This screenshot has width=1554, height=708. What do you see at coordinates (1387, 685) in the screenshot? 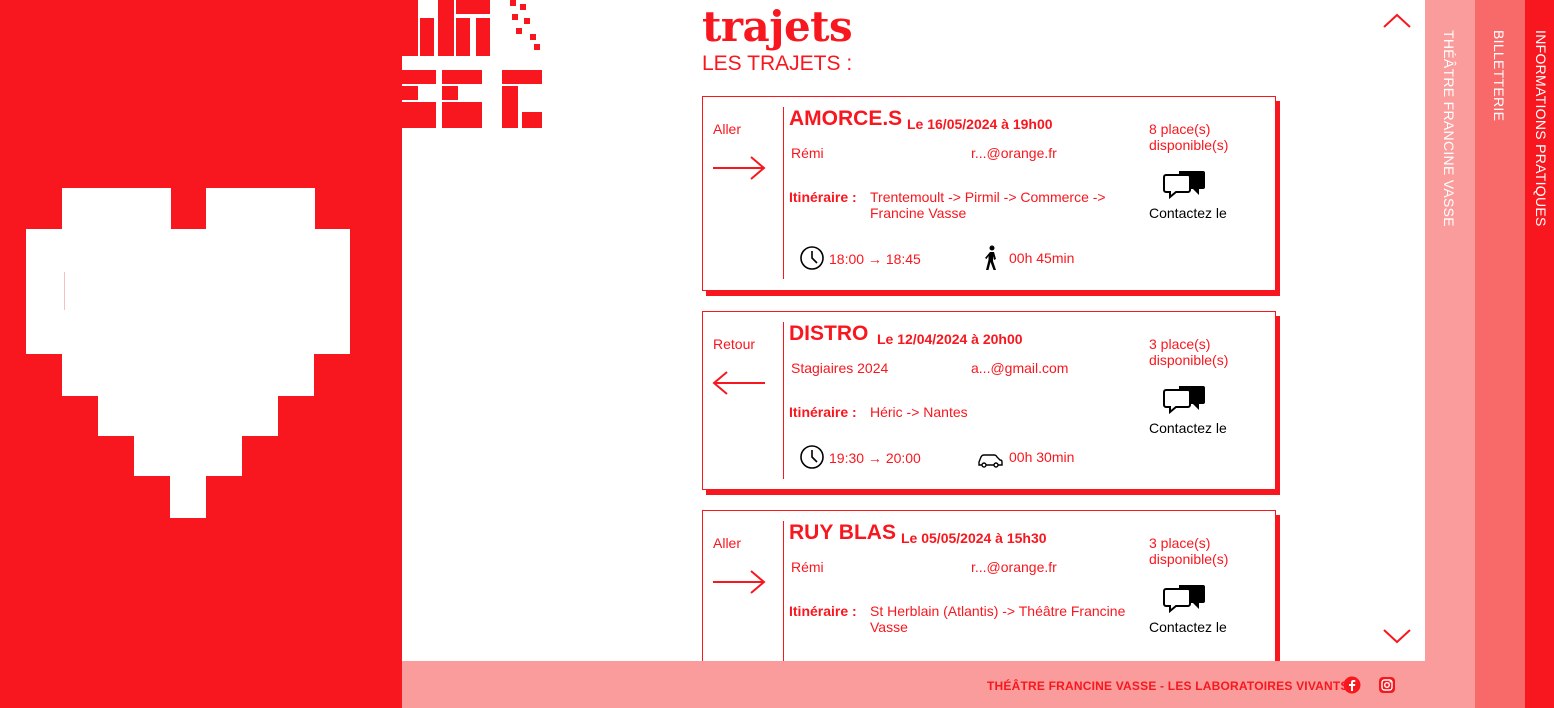
I see `instagram-icon` at bounding box center [1387, 685].